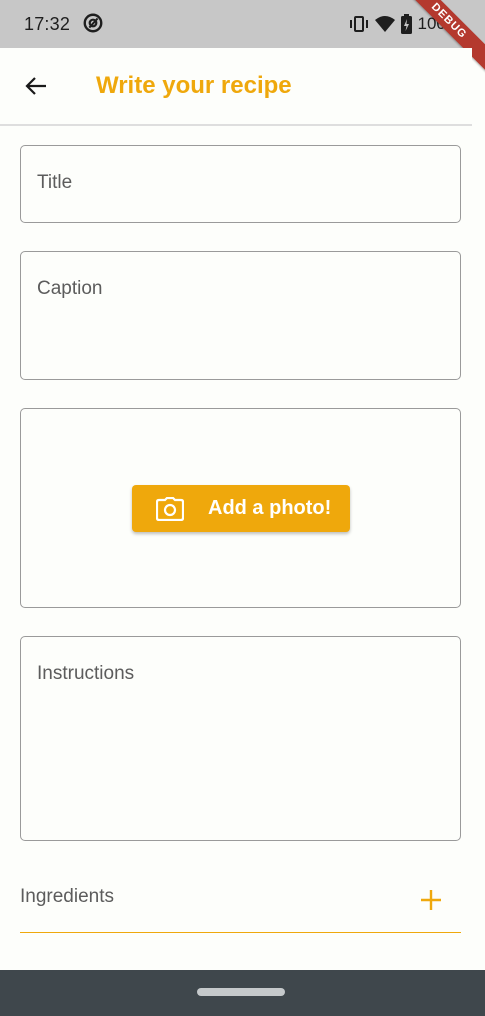 The image size is (485, 1016). What do you see at coordinates (242, 38) in the screenshot?
I see `status-bar: 17:32 100% DEBUG` at bounding box center [242, 38].